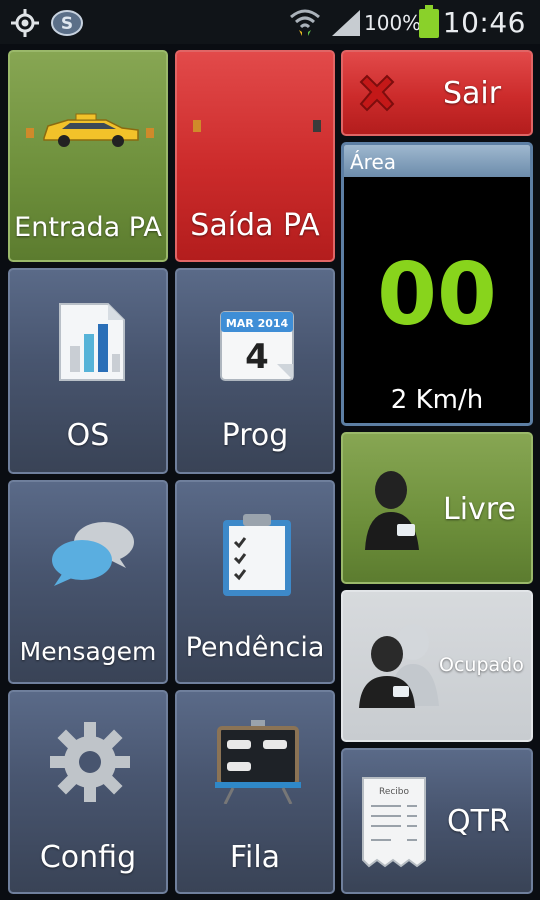 The image size is (540, 900). I want to click on prog-button: MAR 2014 4 Prog, so click(255, 371).